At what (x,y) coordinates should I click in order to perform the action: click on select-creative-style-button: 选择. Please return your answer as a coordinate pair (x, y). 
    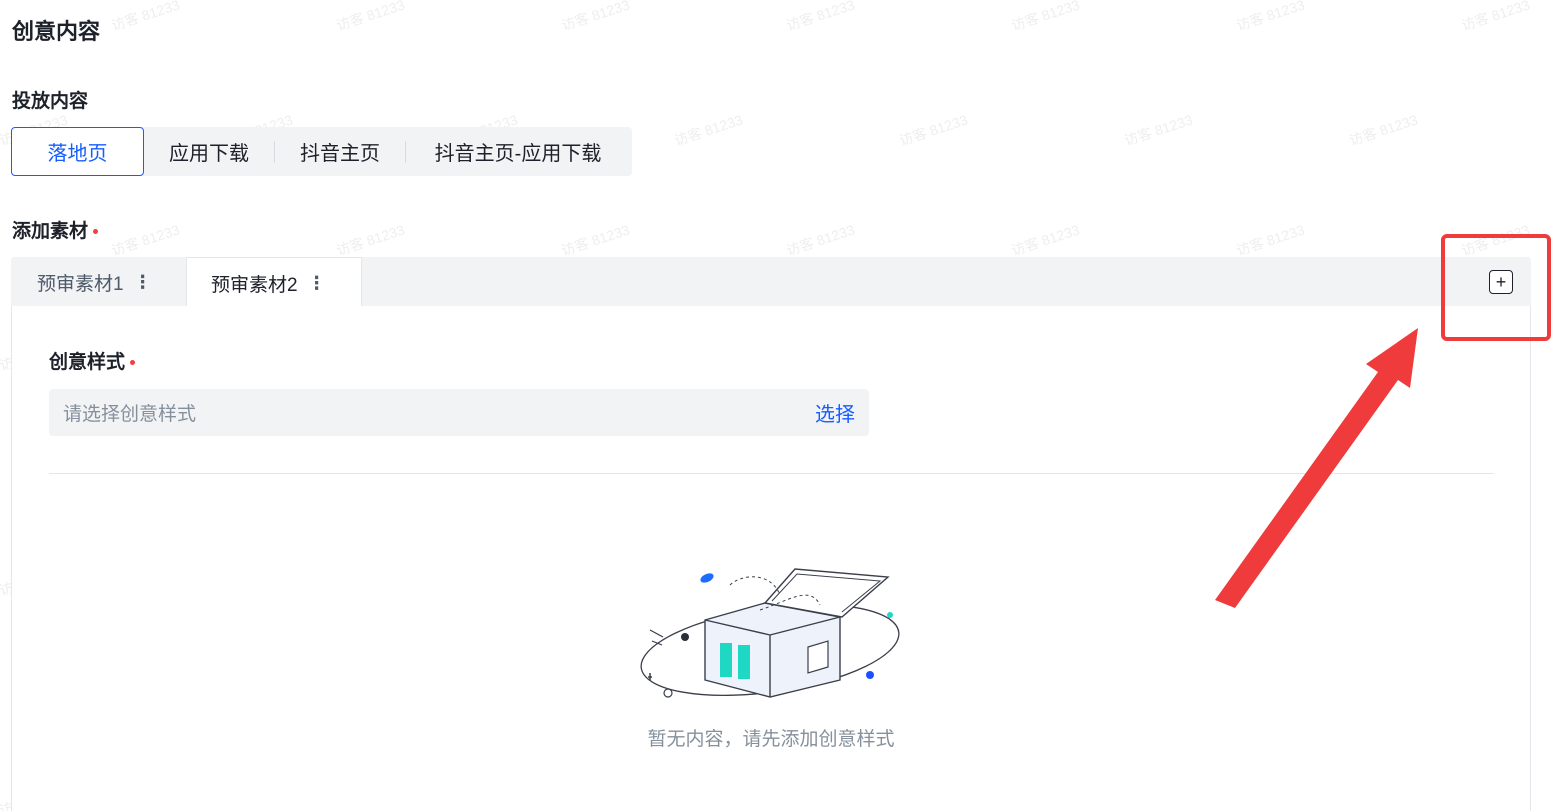
    Looking at the image, I should click on (835, 412).